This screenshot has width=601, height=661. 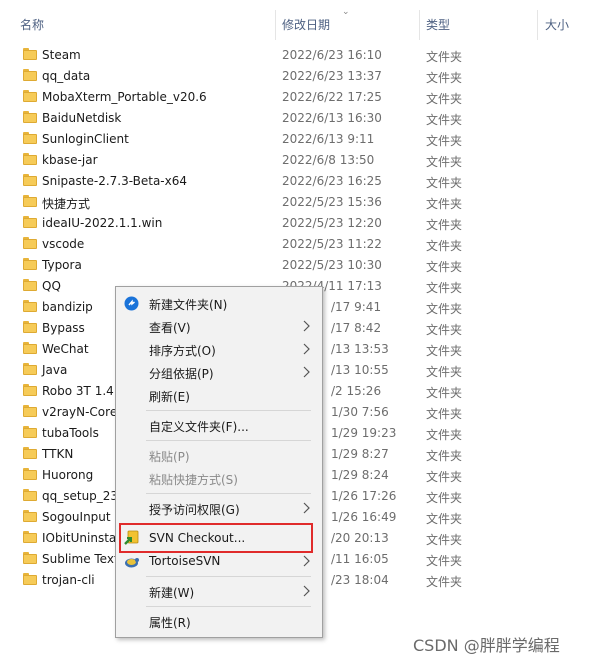 I want to click on menu-item-label: 查看(V), so click(x=170, y=328).